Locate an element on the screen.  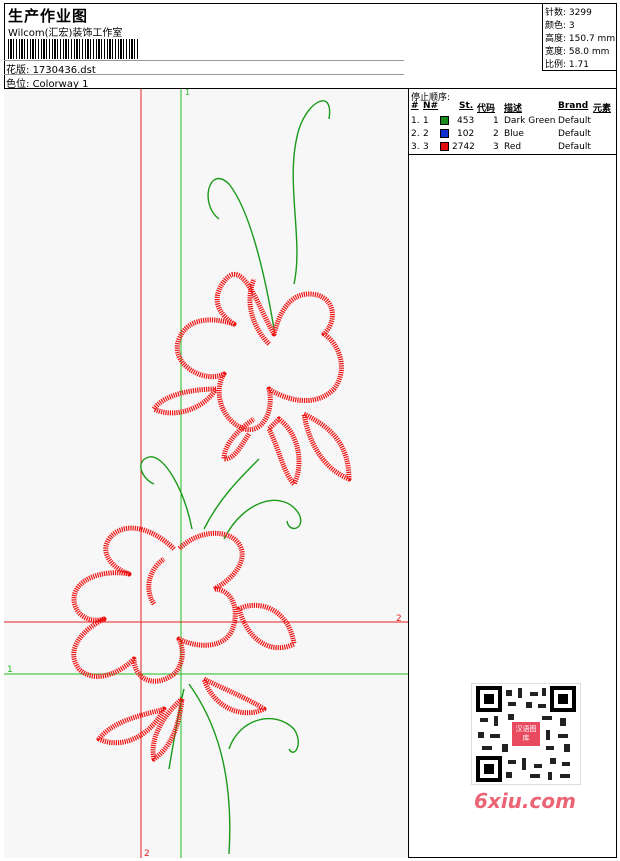
stat-scale: 比例: 1.71 is located at coordinates (567, 65).